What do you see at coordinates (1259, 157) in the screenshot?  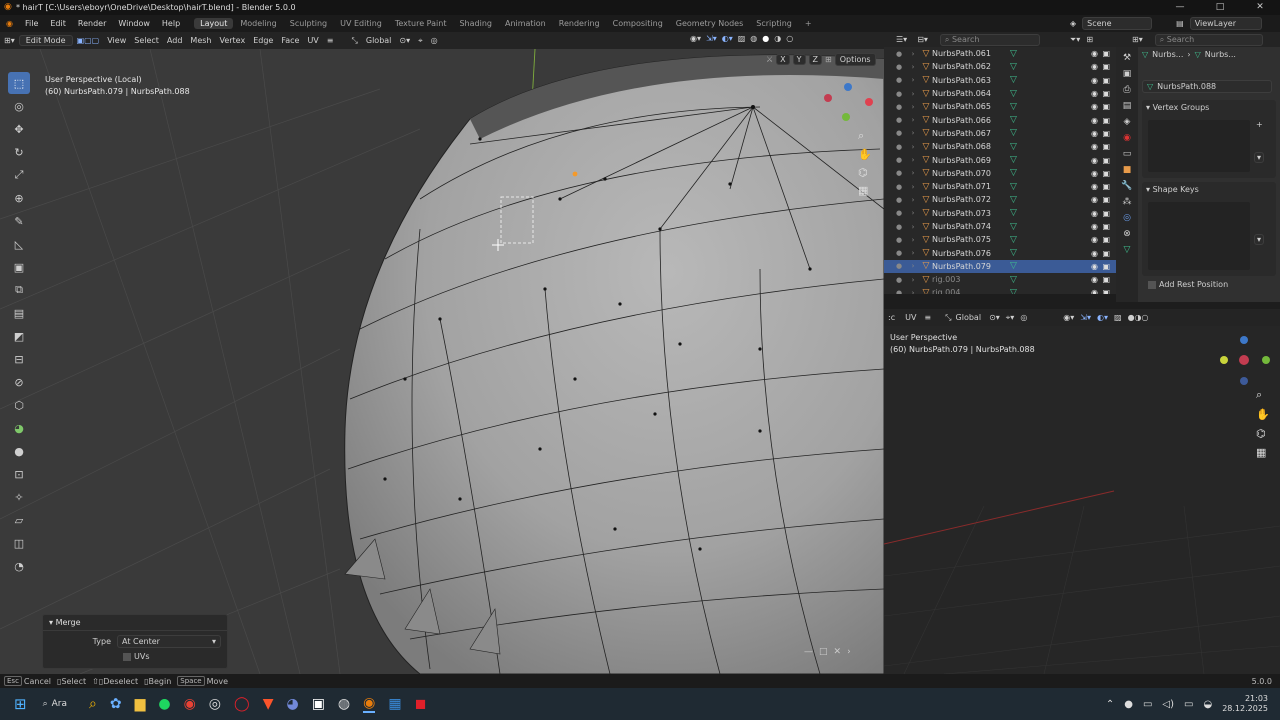 I see `specials-menu-icon: ▾` at bounding box center [1259, 157].